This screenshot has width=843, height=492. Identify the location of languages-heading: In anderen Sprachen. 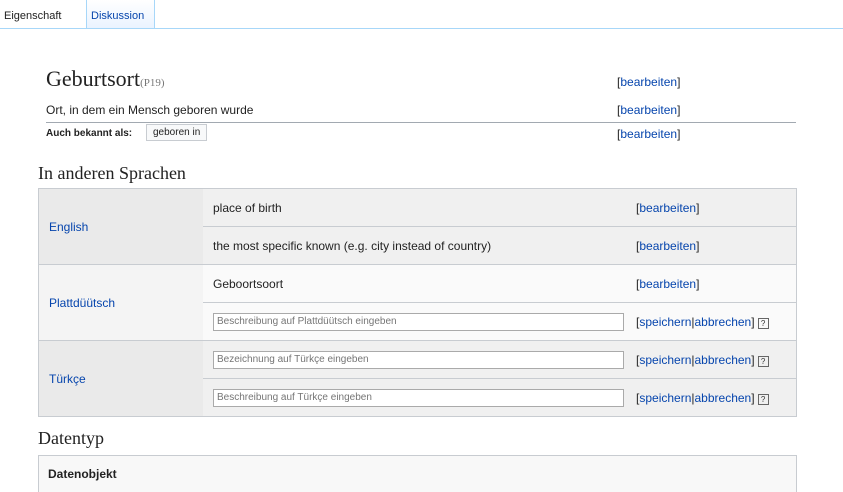
(112, 173).